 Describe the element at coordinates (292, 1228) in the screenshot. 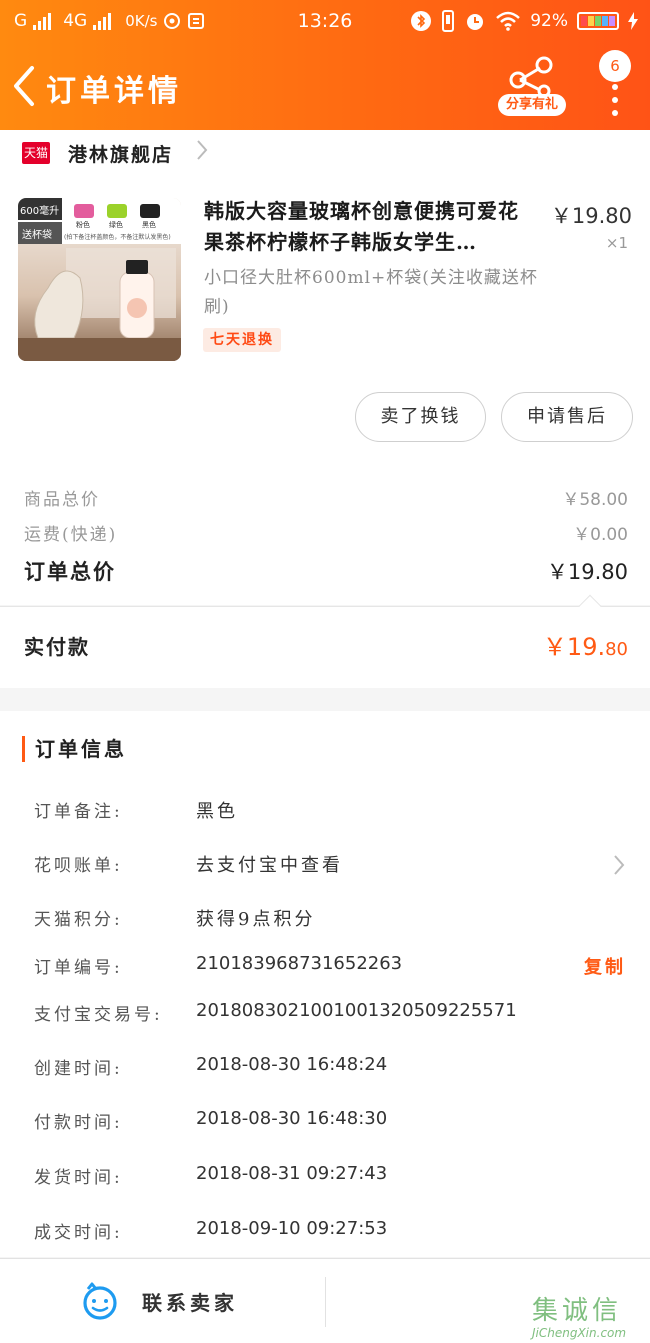

I see `info-value: 2018-09-10 09:27:53` at that location.